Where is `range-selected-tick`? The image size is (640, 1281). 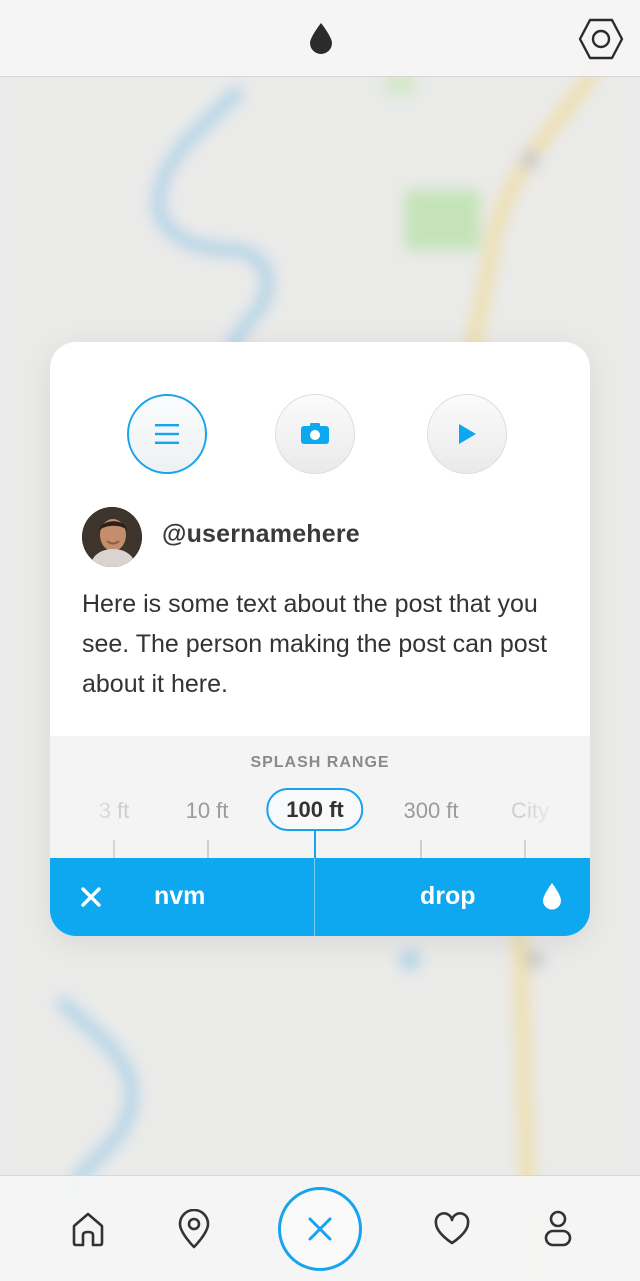
range-selected-tick is located at coordinates (315, 844).